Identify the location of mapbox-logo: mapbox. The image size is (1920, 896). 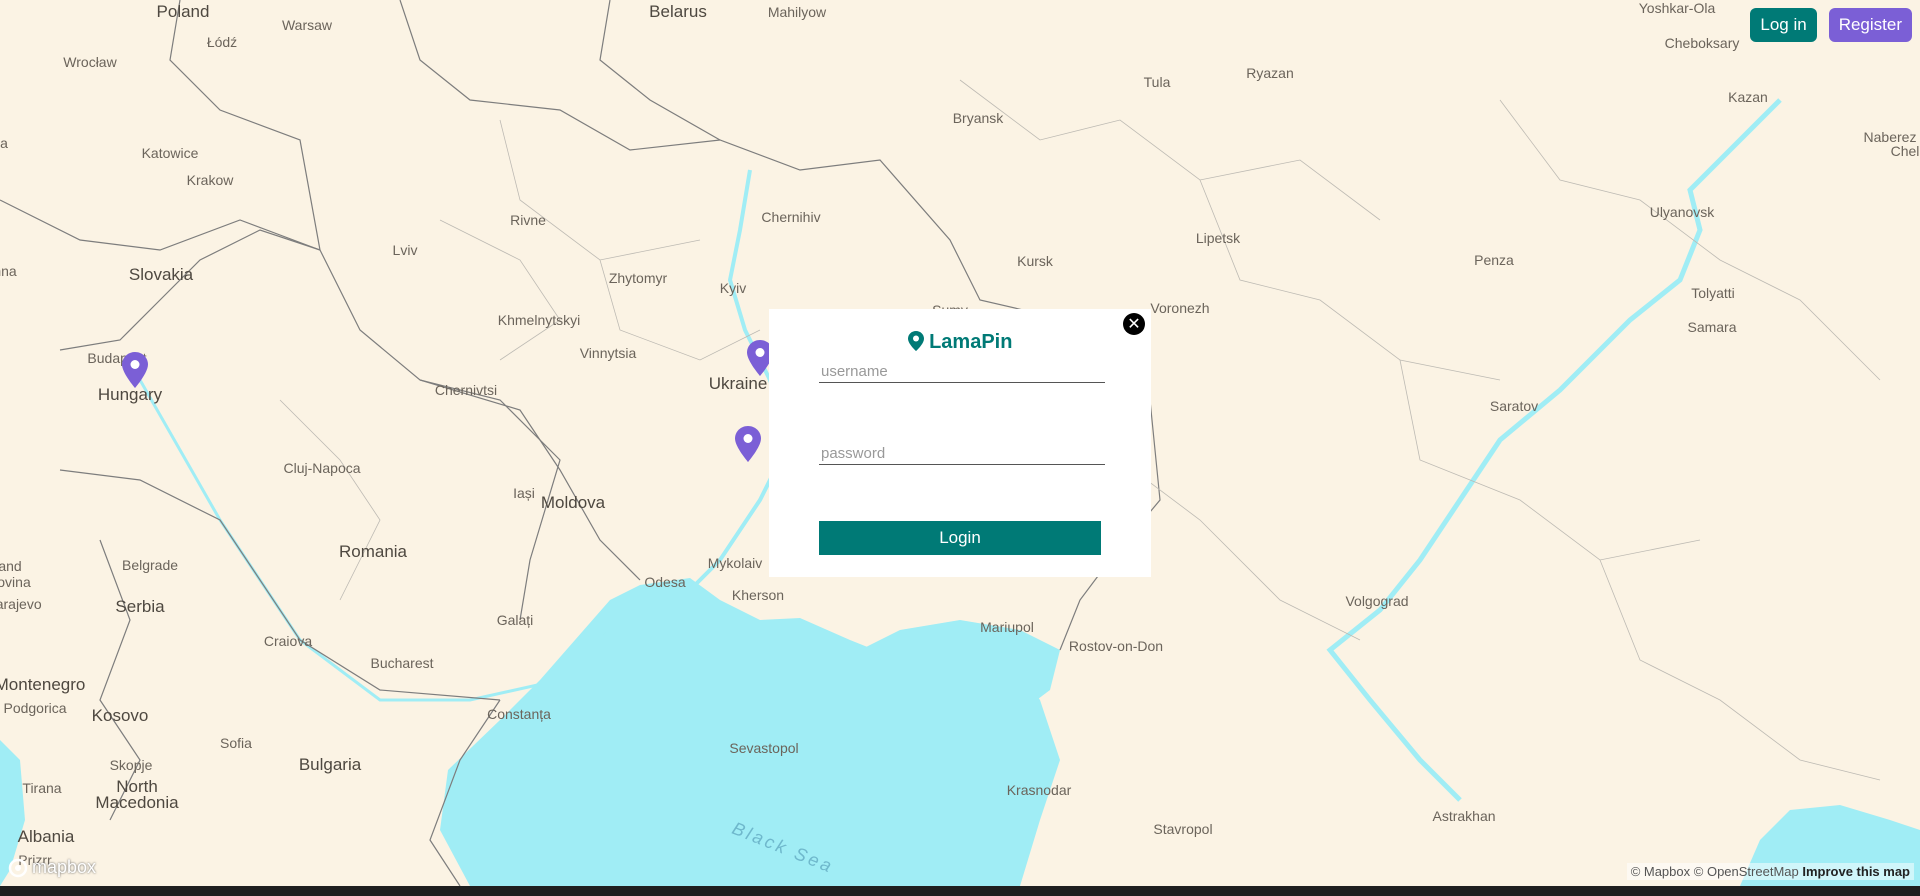
(52, 867).